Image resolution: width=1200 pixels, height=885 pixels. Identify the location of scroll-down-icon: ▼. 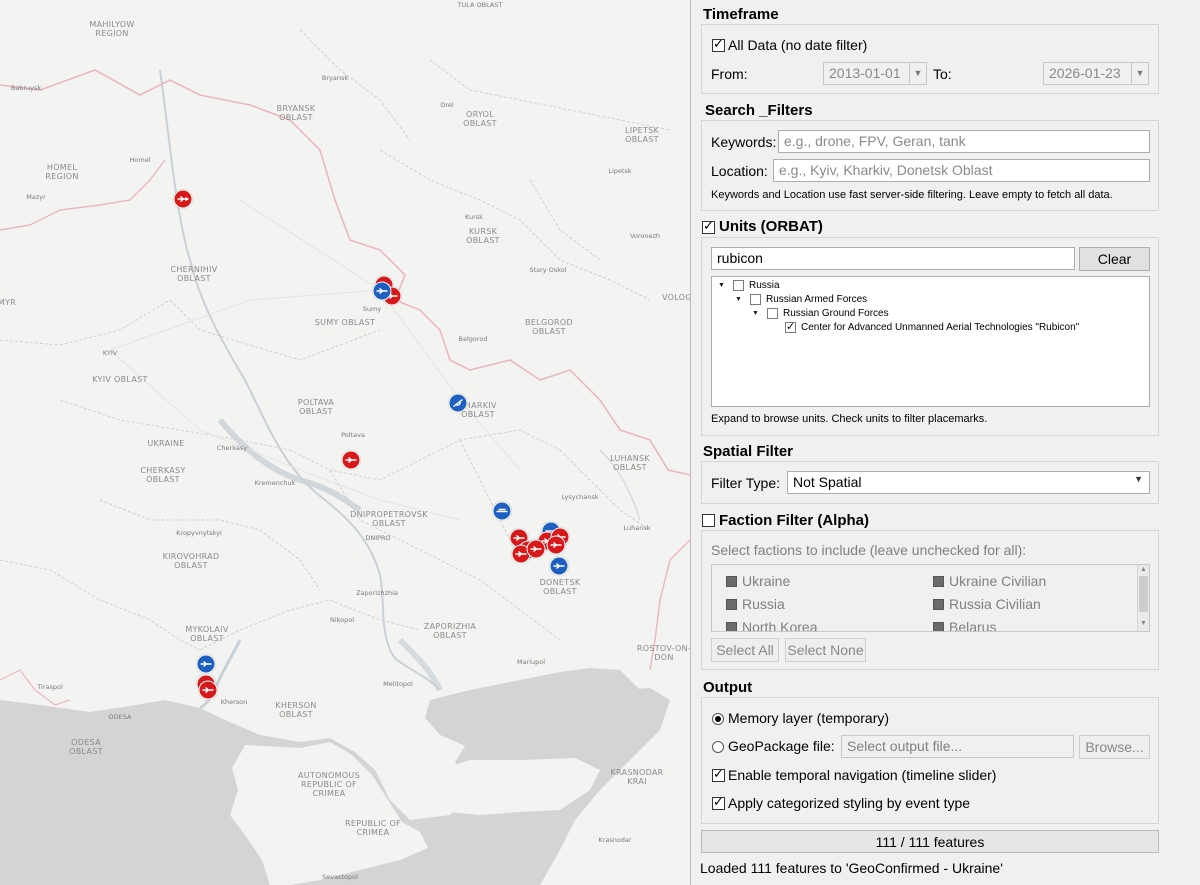
(1143, 623).